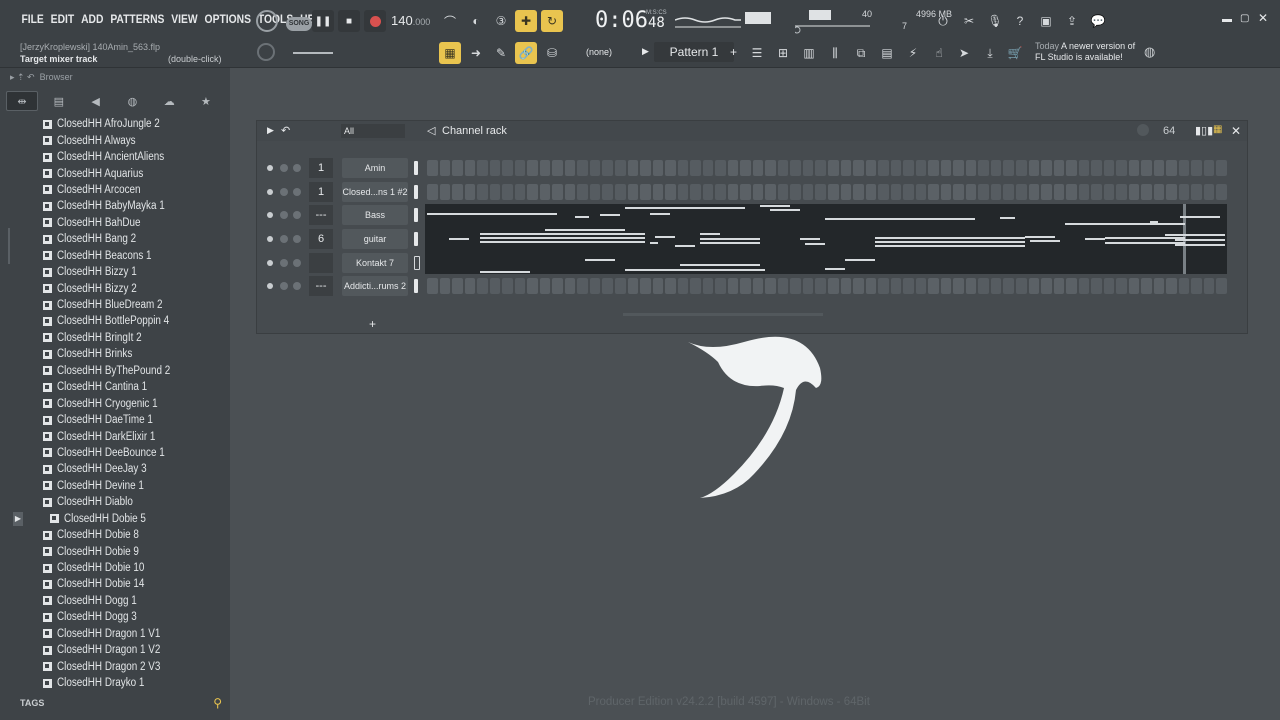  I want to click on add-channel-button: +, so click(372, 324).